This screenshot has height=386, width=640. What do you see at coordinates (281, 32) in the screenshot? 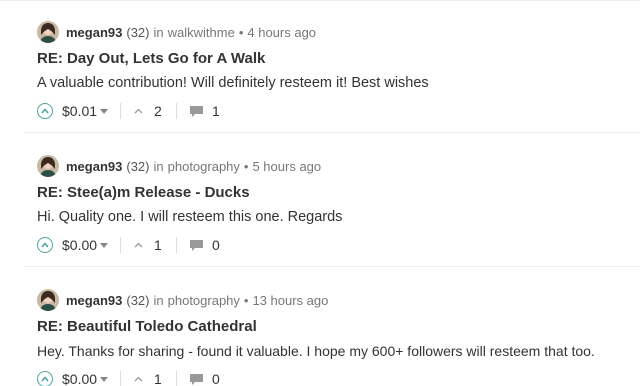
I see `timestamp: 4 hours ago` at bounding box center [281, 32].